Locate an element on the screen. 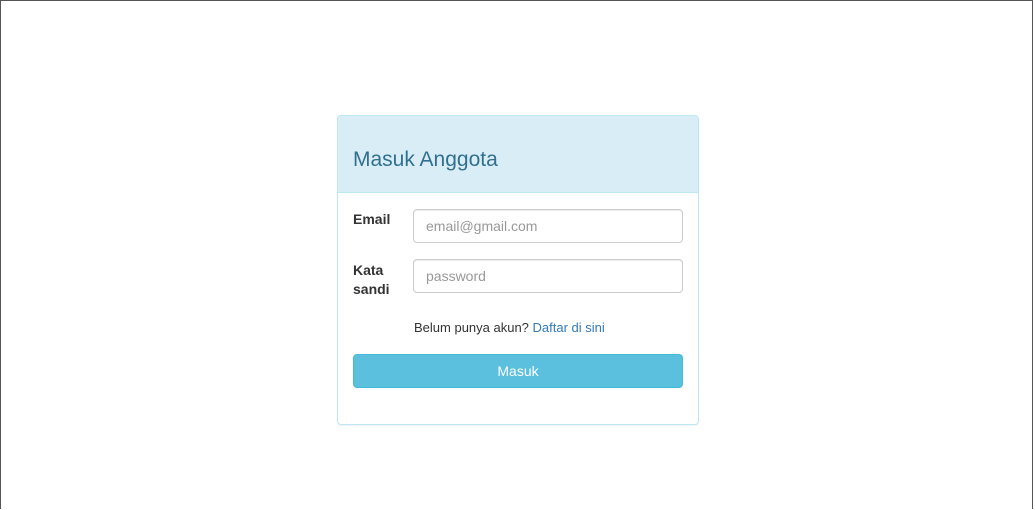 Image resolution: width=1035 pixels, height=510 pixels. panel-title: Masuk Anggota is located at coordinates (425, 159).